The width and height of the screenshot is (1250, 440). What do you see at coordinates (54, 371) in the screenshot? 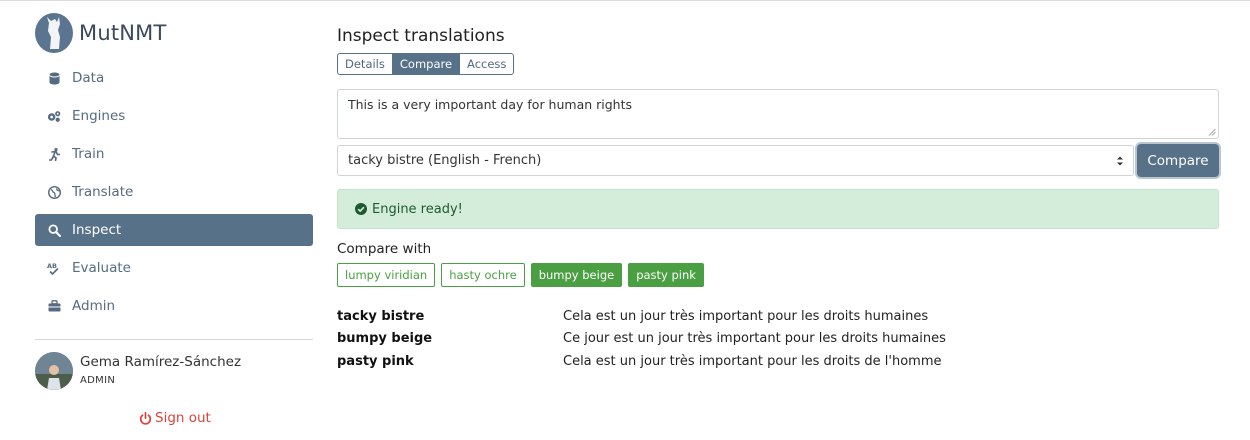
I see `avatar` at bounding box center [54, 371].